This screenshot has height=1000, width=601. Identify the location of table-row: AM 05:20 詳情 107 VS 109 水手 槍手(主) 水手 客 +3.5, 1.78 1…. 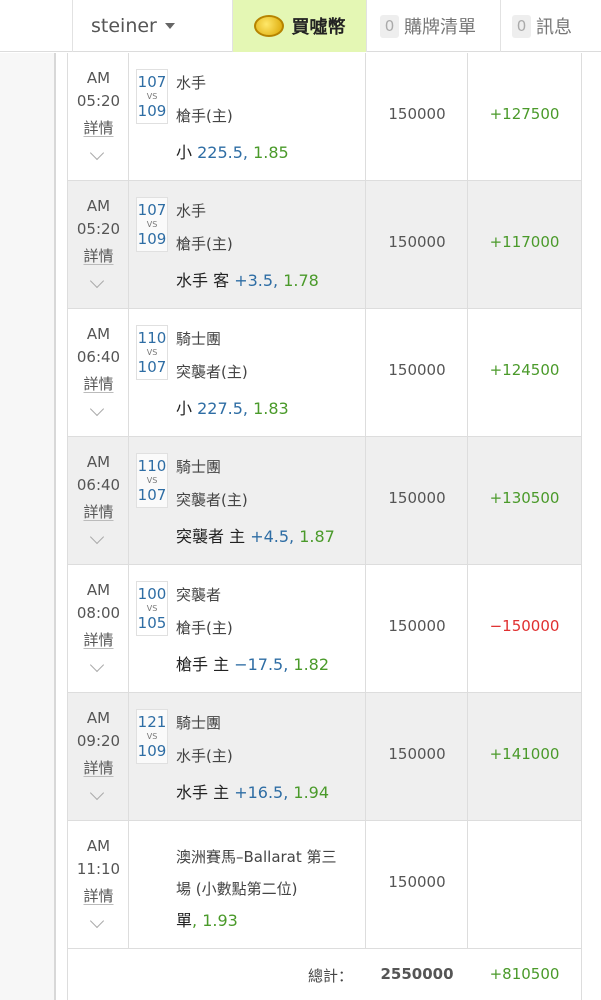
(324, 245).